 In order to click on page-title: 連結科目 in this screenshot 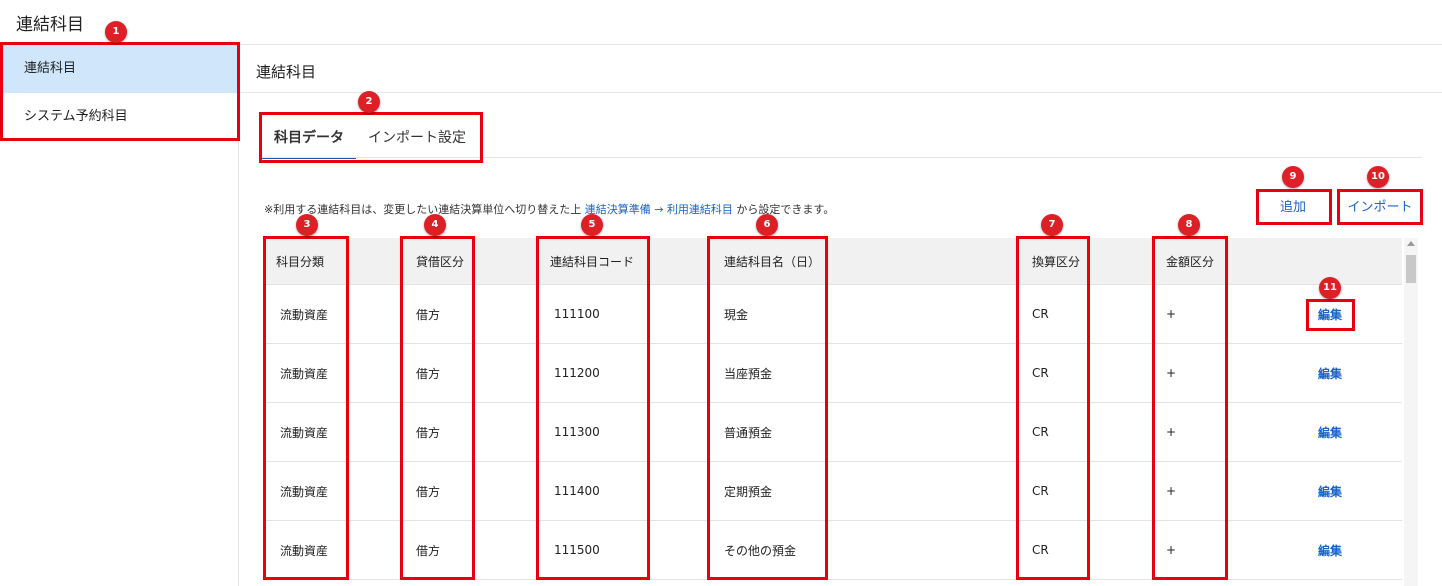, I will do `click(286, 72)`.